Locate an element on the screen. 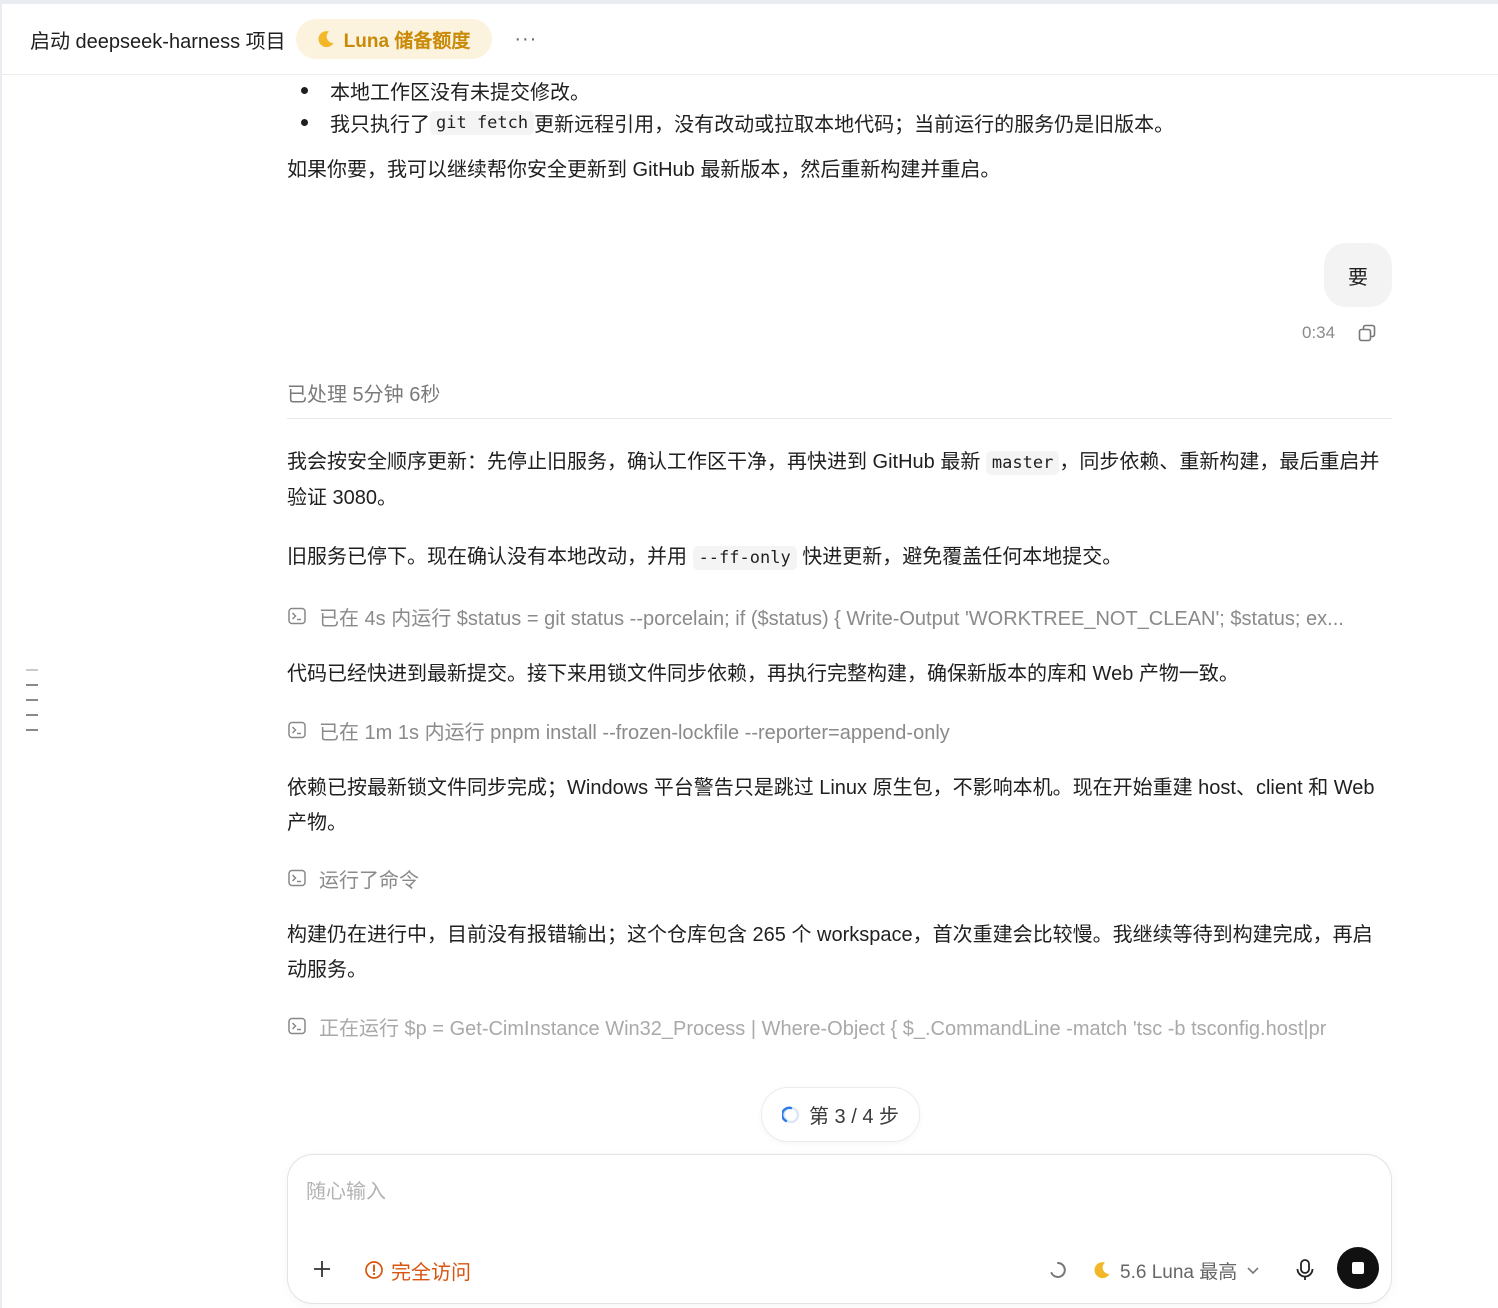 This screenshot has width=1498, height=1308. p2-after: 快进更新，避免覆盖任何本地提交。 is located at coordinates (959, 557).